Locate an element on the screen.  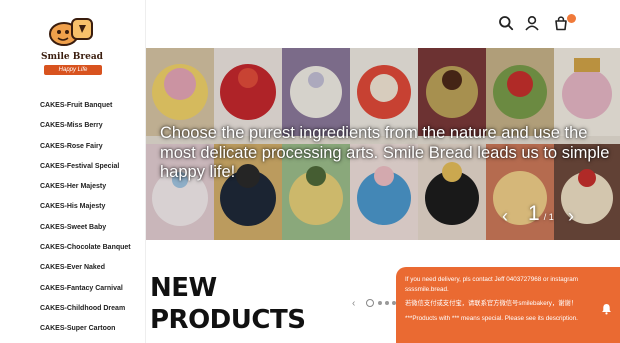
sidebar-item-chocolate-banquet: CAKES-Chocolate Banquet is located at coordinates (85, 248).